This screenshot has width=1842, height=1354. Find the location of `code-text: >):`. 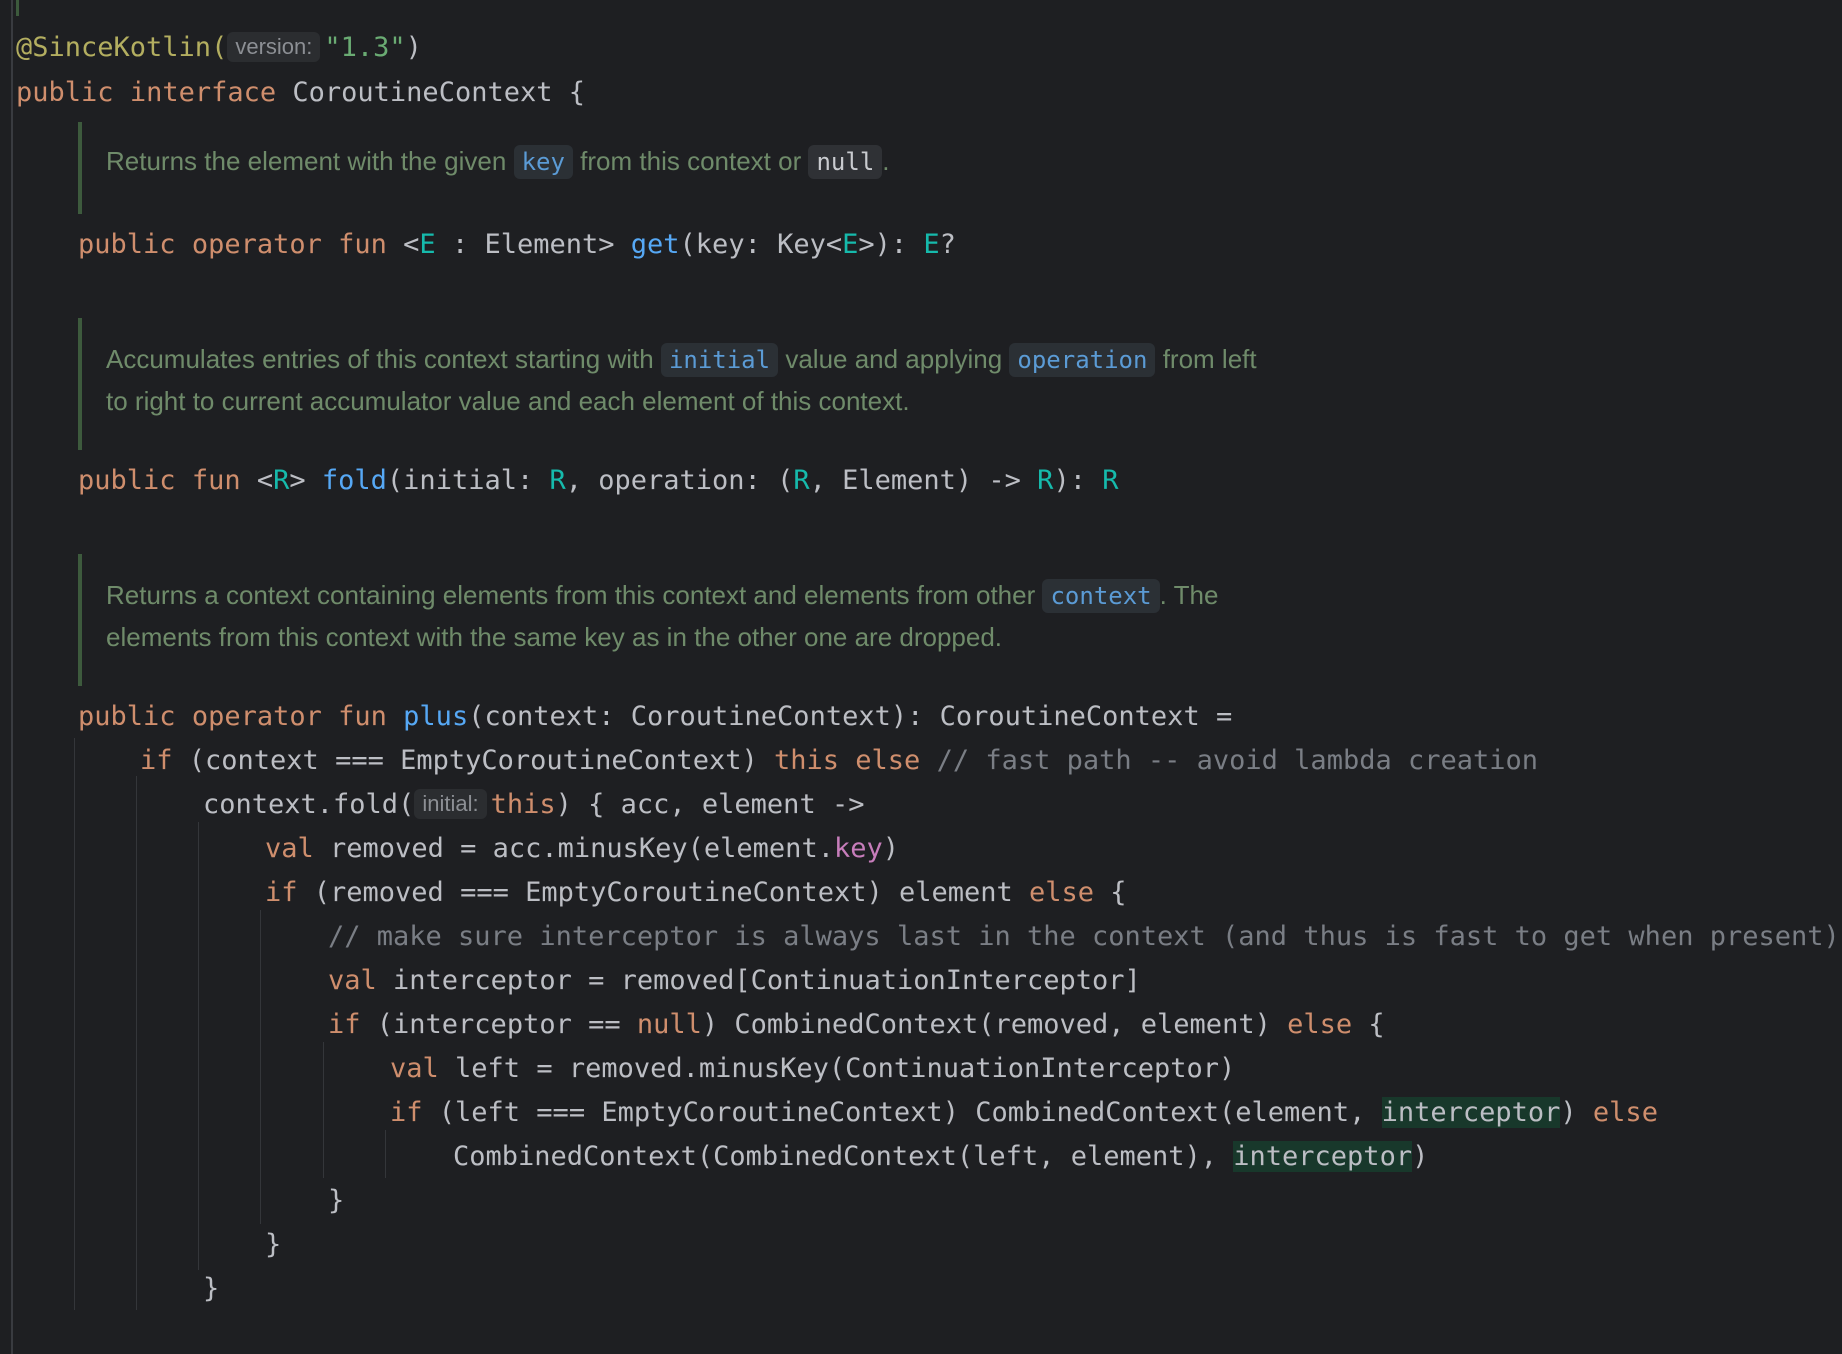

code-text: >): is located at coordinates (891, 244).